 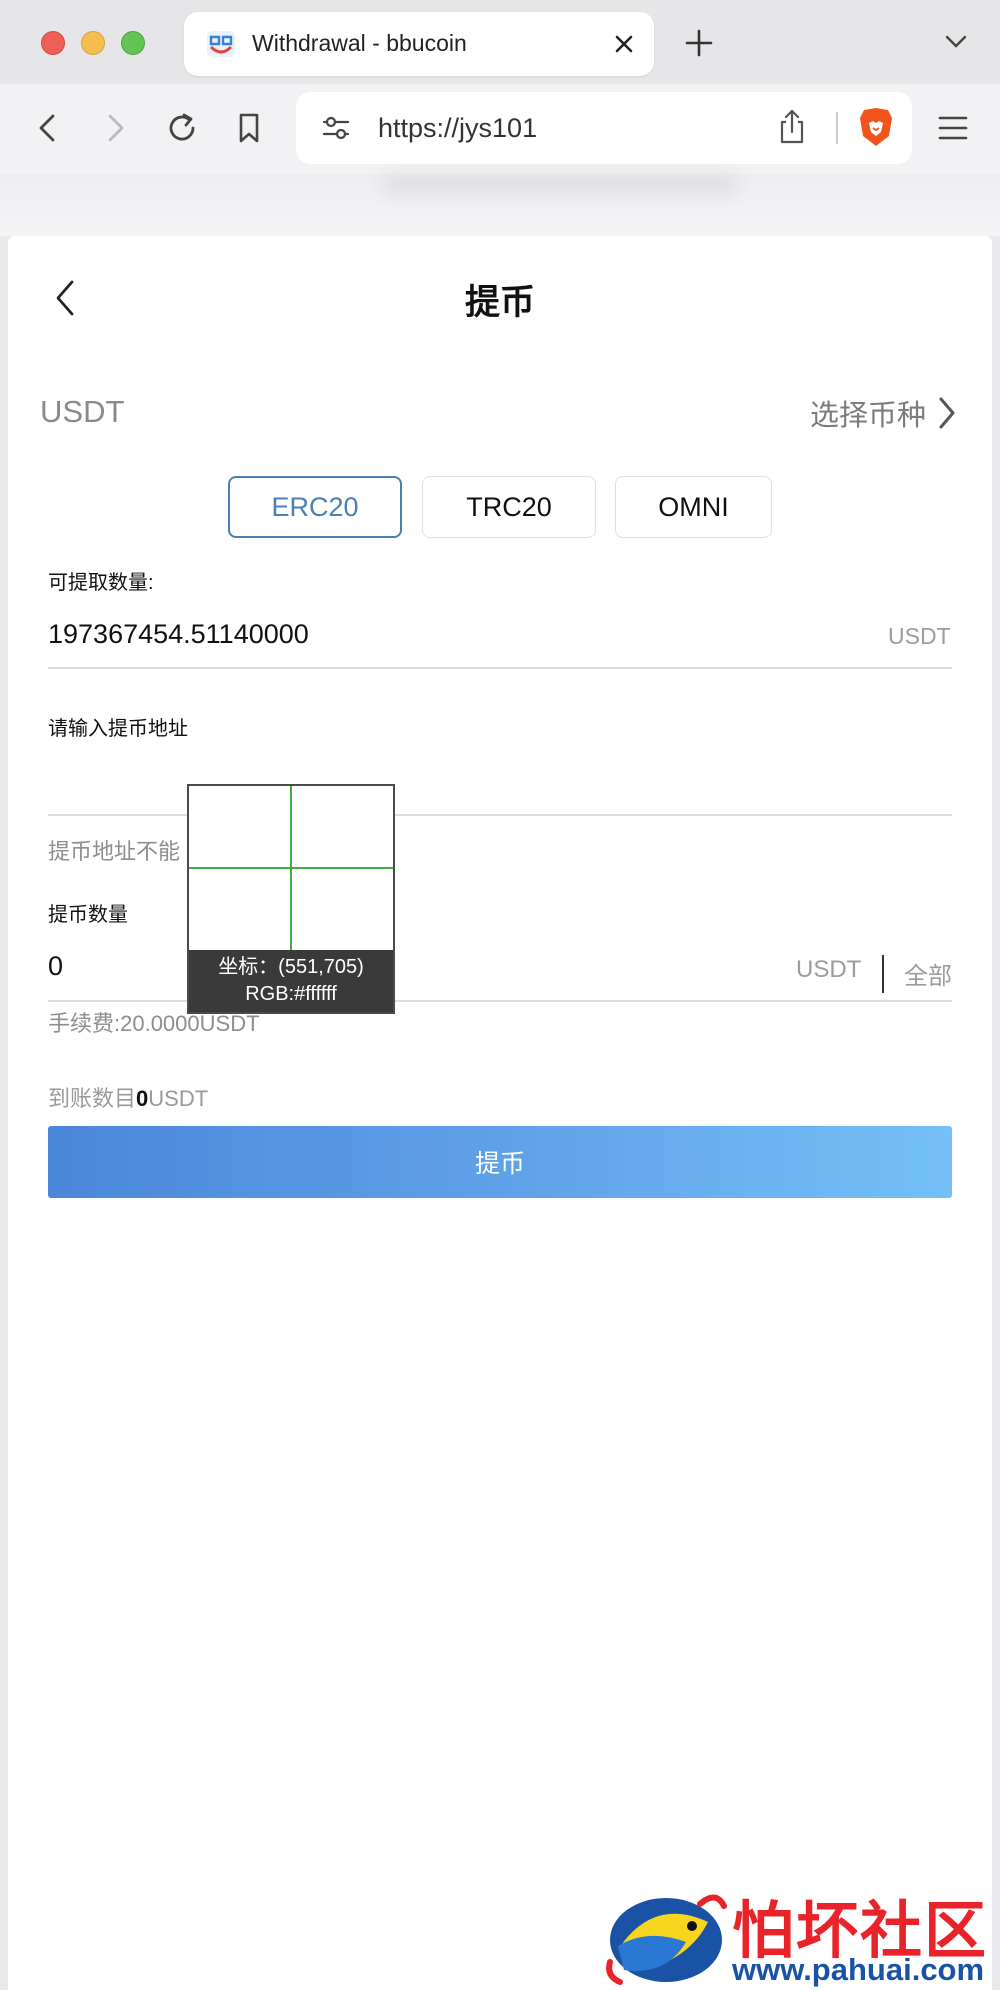 I want to click on crosshair-icon, so click(x=291, y=868).